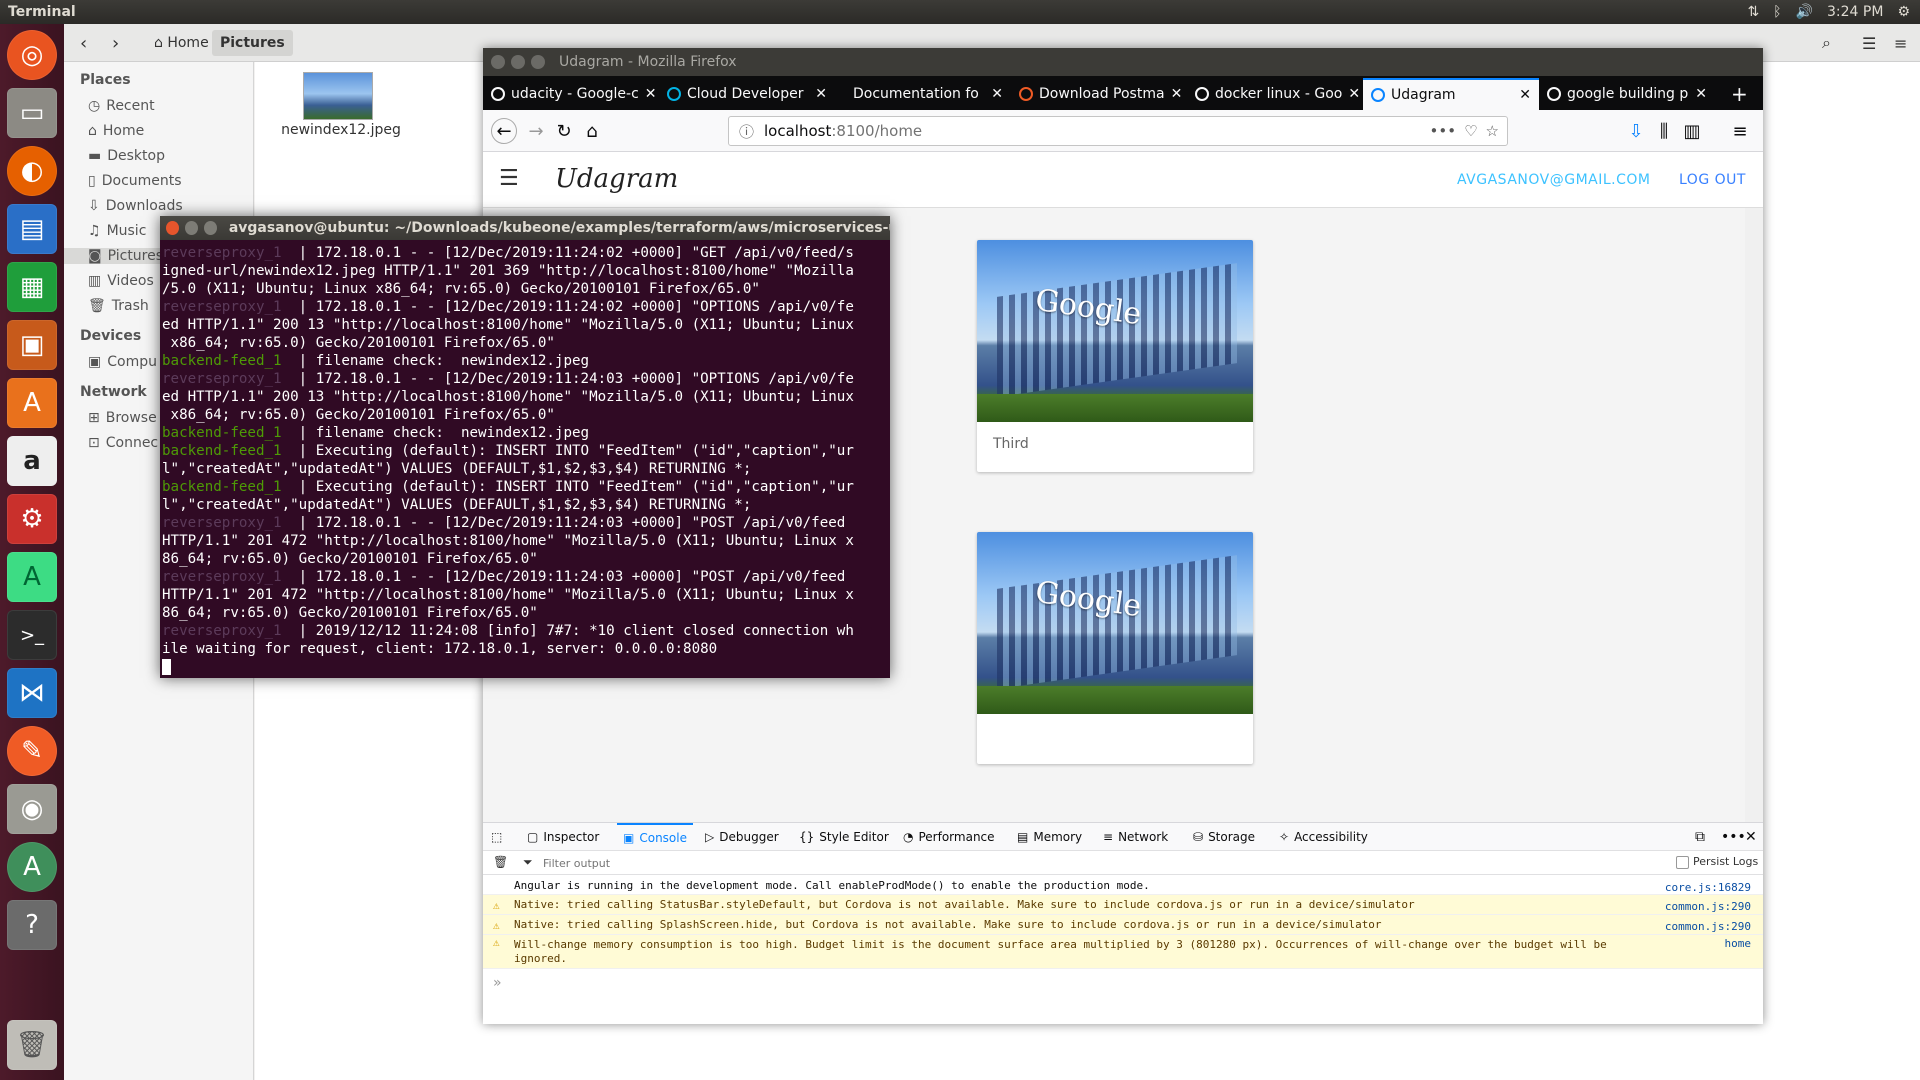  What do you see at coordinates (32, 55) in the screenshot?
I see `ubuntu-dash-icon: ◎` at bounding box center [32, 55].